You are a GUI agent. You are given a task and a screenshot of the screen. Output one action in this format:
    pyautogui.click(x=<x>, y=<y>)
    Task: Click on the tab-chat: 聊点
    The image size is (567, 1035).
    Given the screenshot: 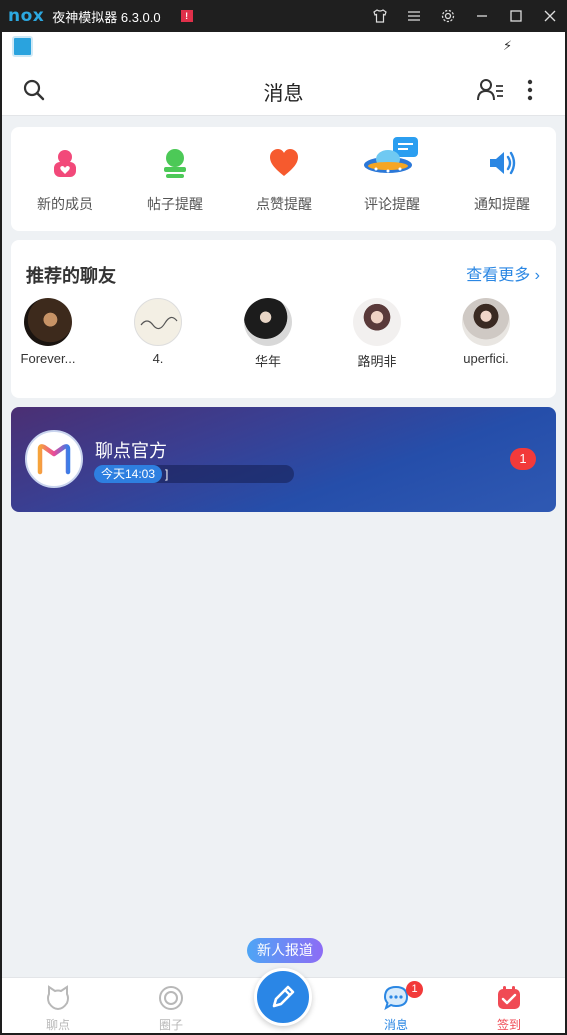 What is the action you would take?
    pyautogui.click(x=58, y=1005)
    